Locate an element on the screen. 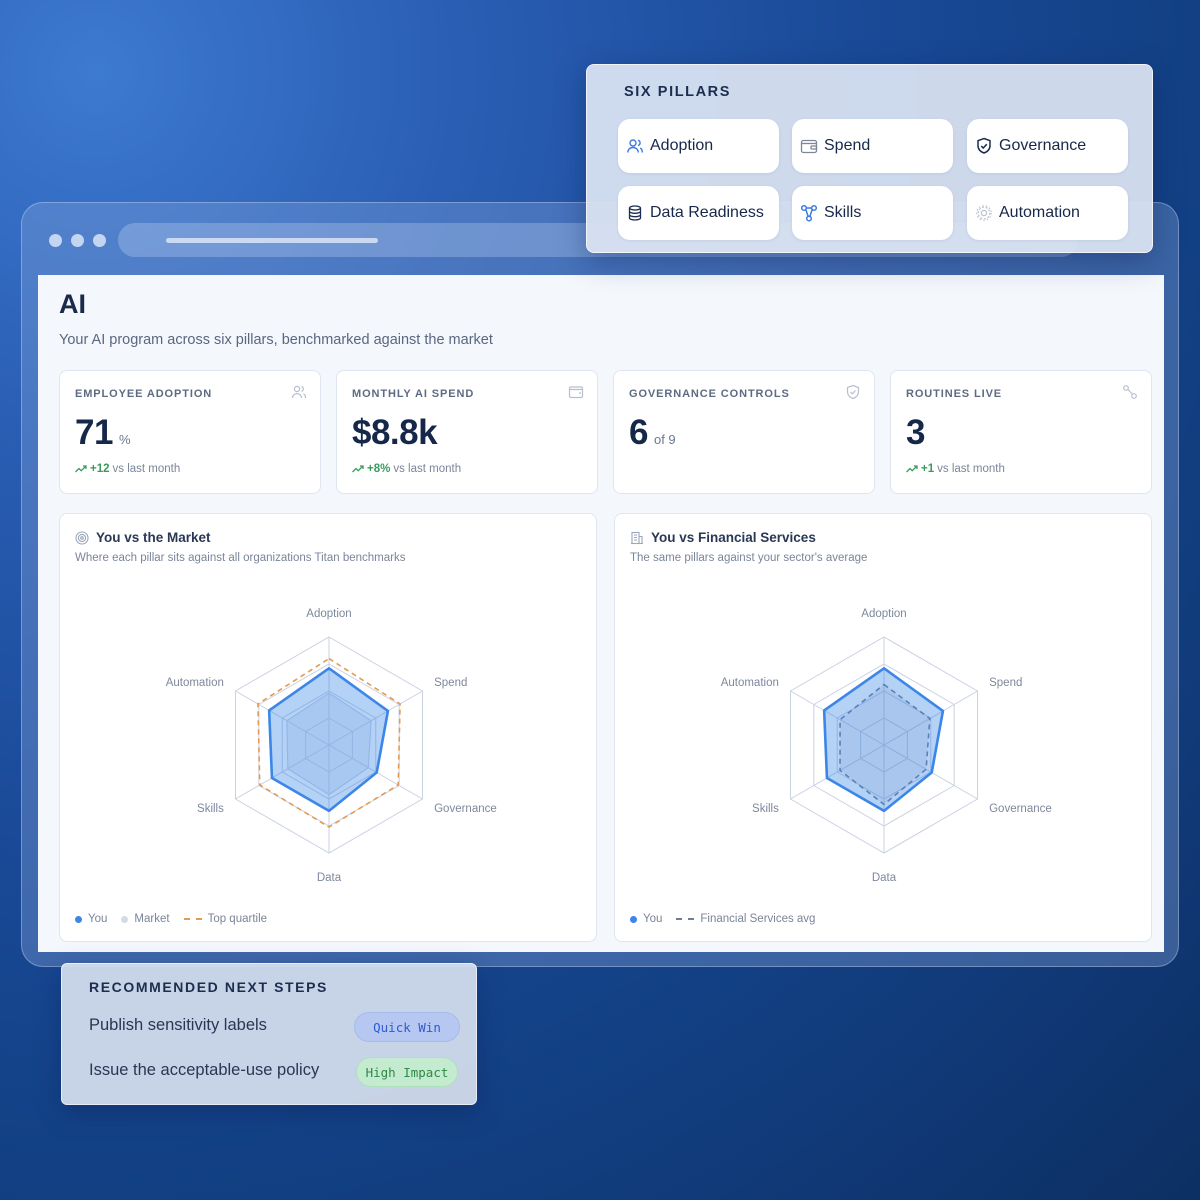 The image size is (1200, 1200). kpi-trend: +1 vs last month is located at coordinates (955, 469).